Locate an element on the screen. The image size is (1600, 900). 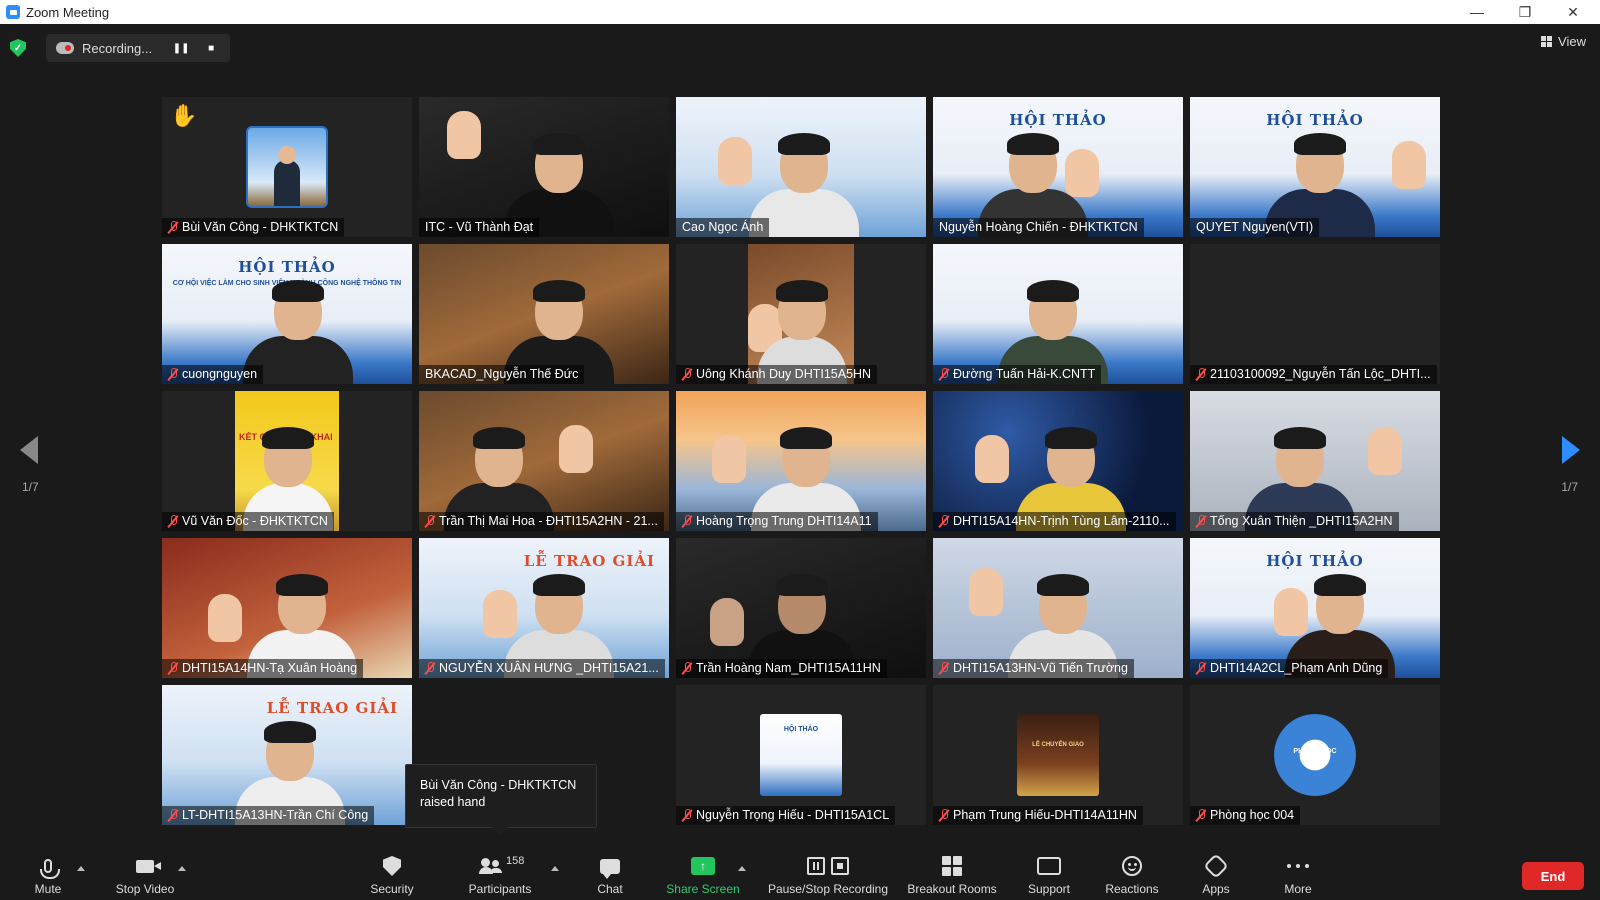
more-dots-icon is located at coordinates (1298, 866).